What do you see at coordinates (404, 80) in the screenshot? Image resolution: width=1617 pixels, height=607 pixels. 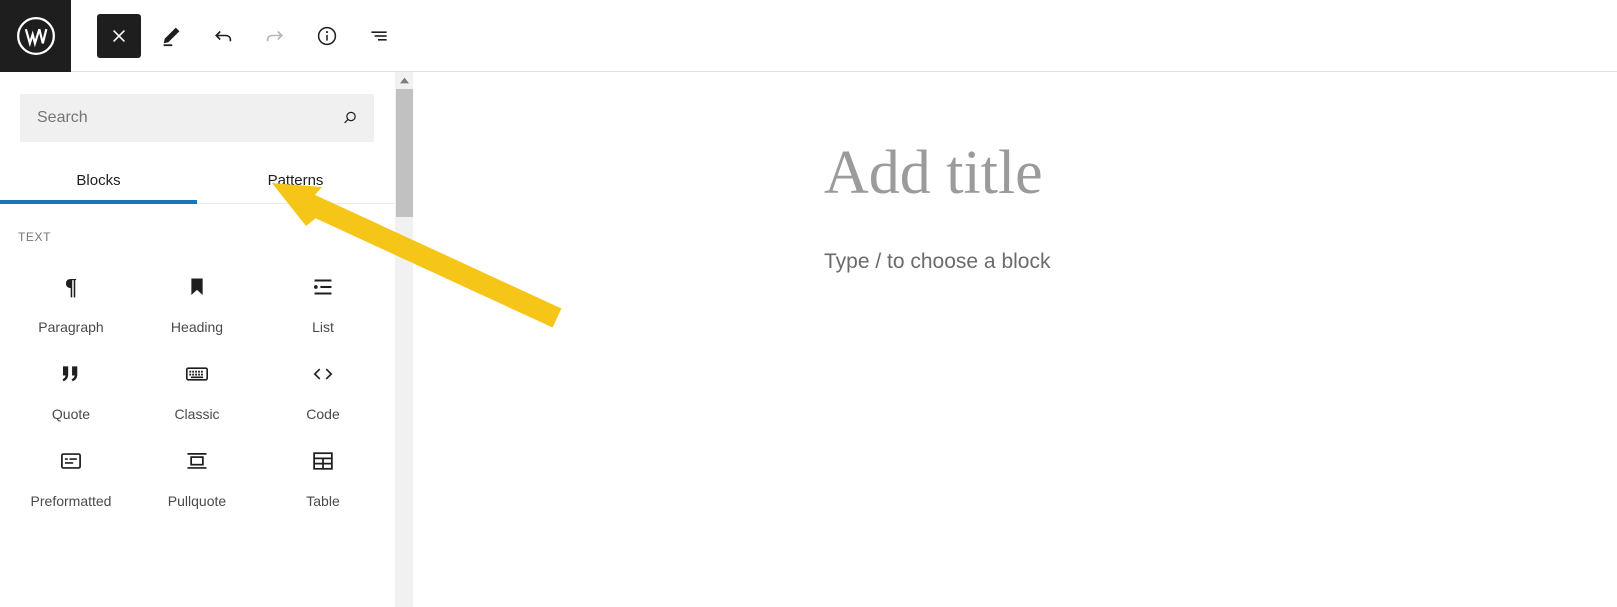 I see `scroll-up-arrow-icon` at bounding box center [404, 80].